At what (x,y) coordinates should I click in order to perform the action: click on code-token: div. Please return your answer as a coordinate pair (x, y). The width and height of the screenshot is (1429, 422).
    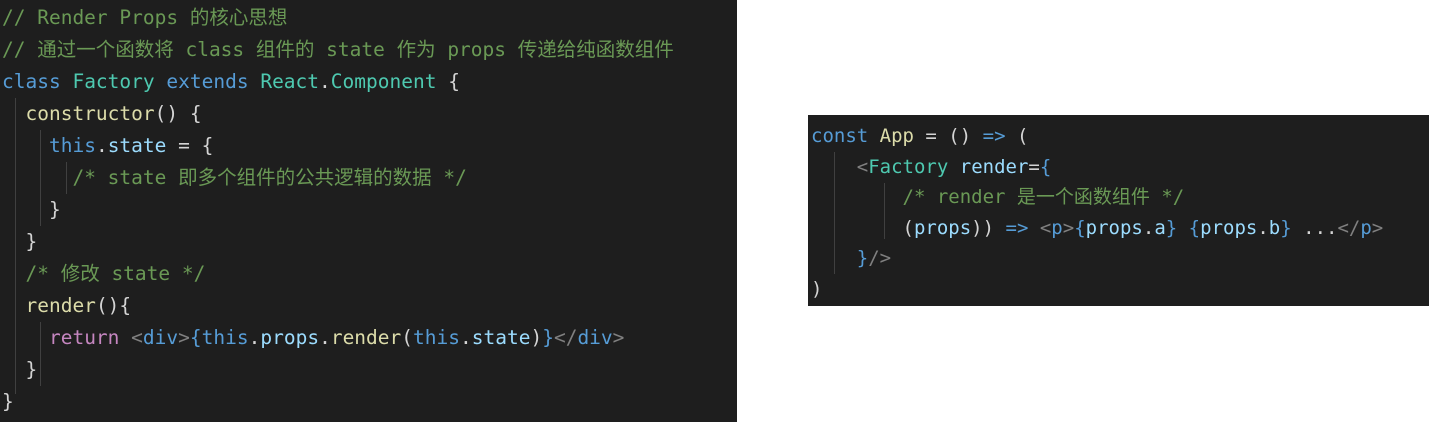
    Looking at the image, I should click on (595, 337).